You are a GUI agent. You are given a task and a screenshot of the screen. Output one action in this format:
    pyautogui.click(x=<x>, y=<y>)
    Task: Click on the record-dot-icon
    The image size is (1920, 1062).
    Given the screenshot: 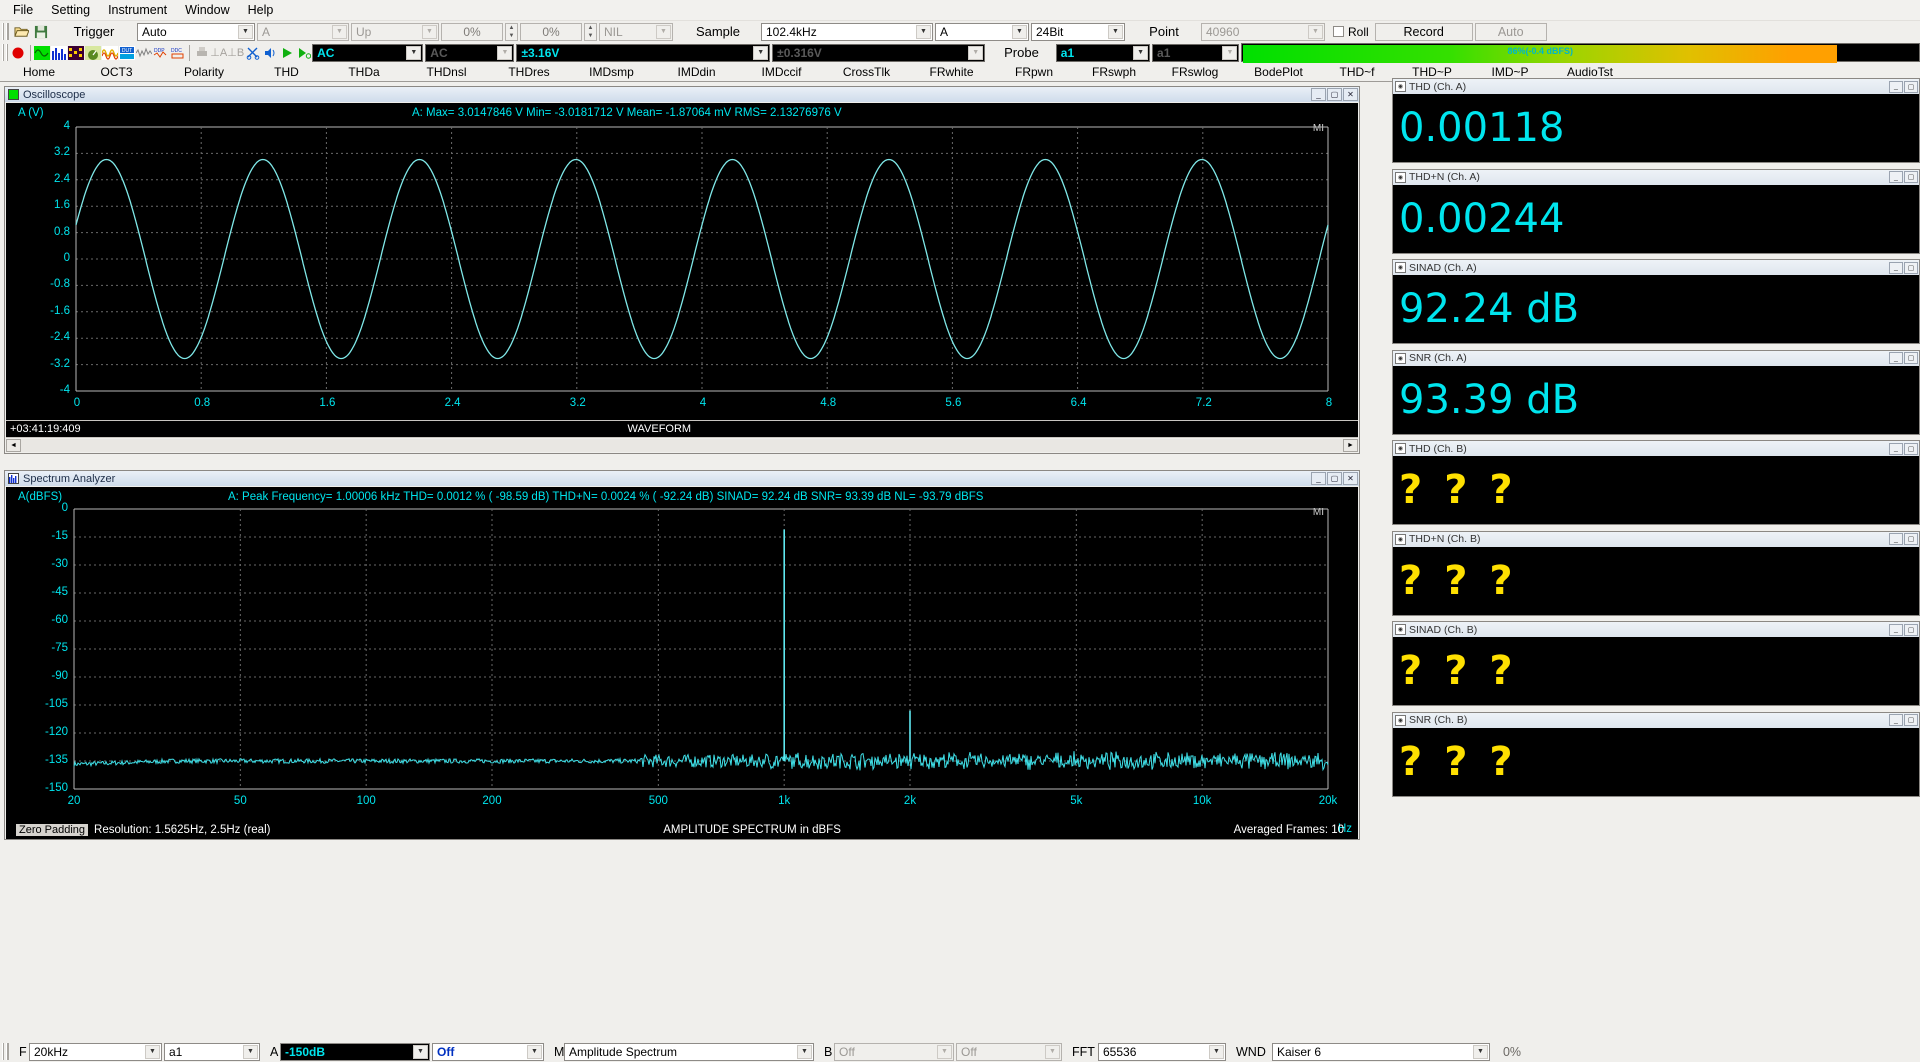 What is the action you would take?
    pyautogui.click(x=18, y=53)
    